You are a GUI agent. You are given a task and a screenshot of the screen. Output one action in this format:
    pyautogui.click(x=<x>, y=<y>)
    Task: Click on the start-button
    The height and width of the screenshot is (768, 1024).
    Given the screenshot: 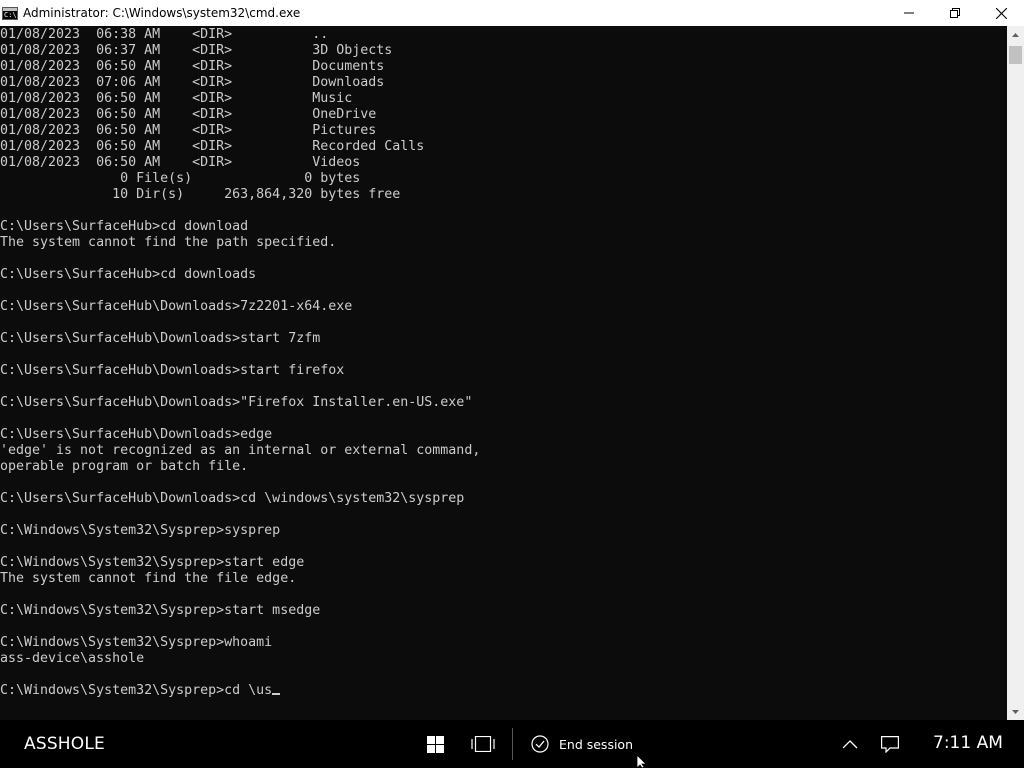 What is the action you would take?
    pyautogui.click(x=435, y=744)
    